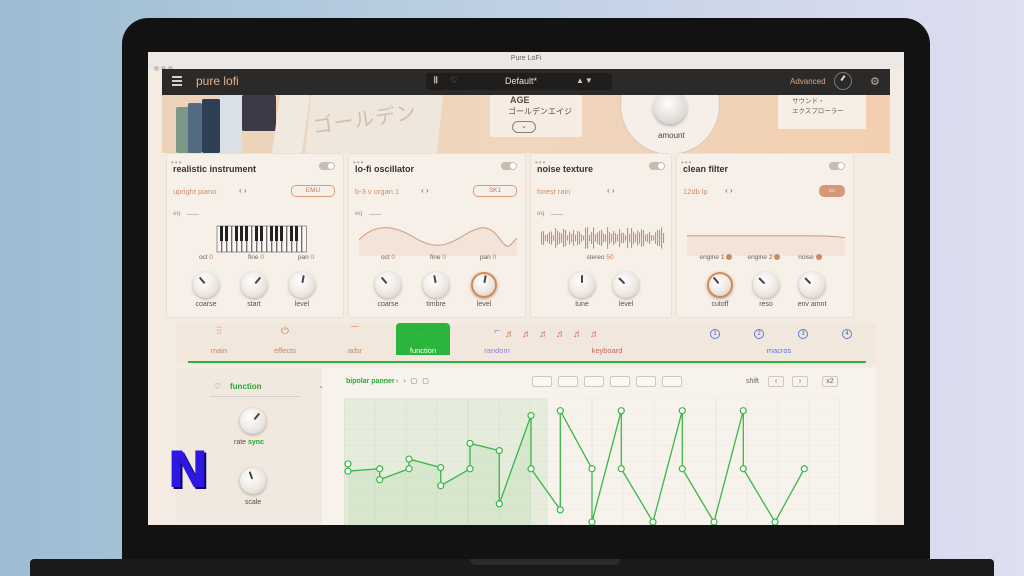 The image size is (1024, 576). I want to click on env-amnt-knob, so click(812, 285).